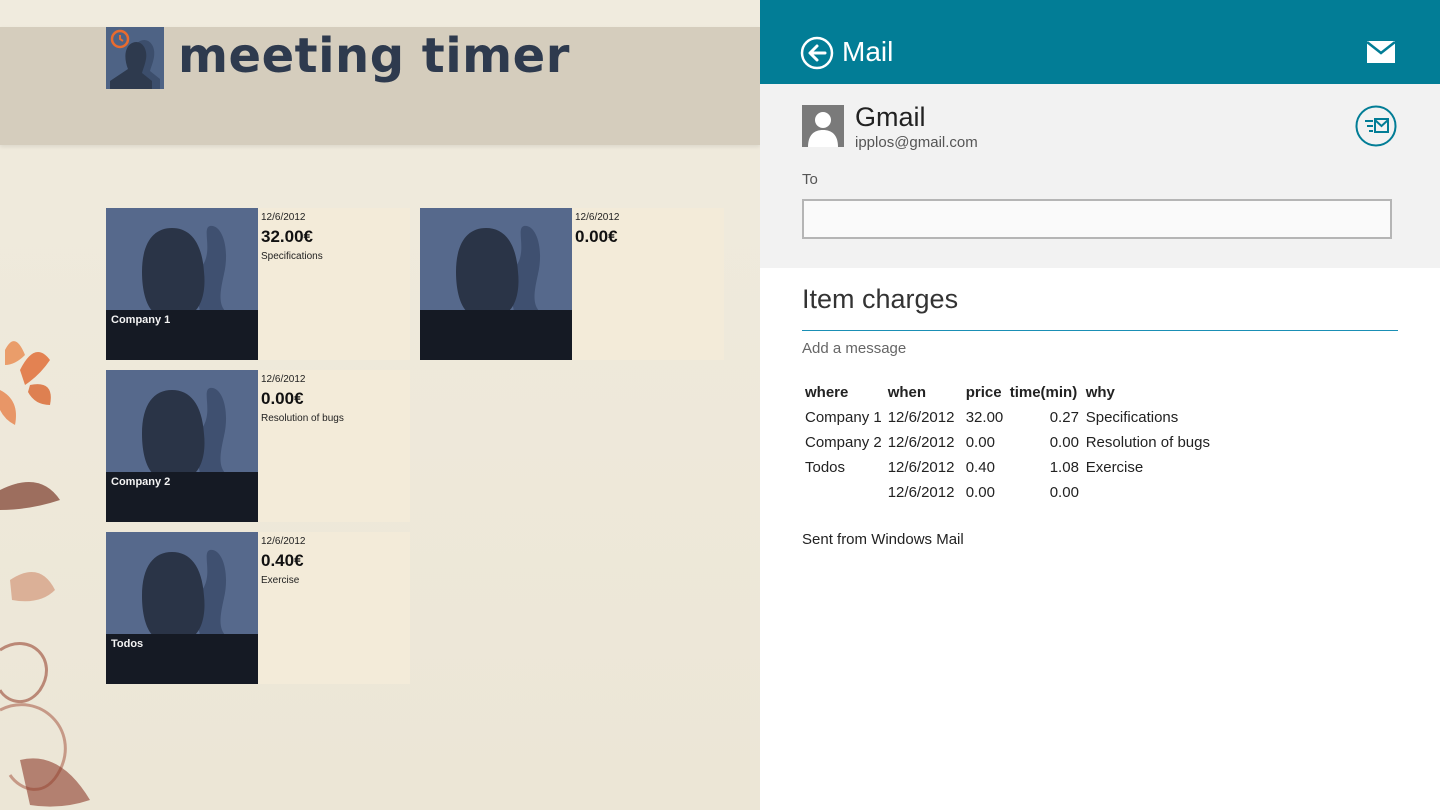 Image resolution: width=1440 pixels, height=810 pixels. What do you see at coordinates (1007, 492) in the screenshot?
I see `table-row: 12/6/2012 0.00 0.00` at bounding box center [1007, 492].